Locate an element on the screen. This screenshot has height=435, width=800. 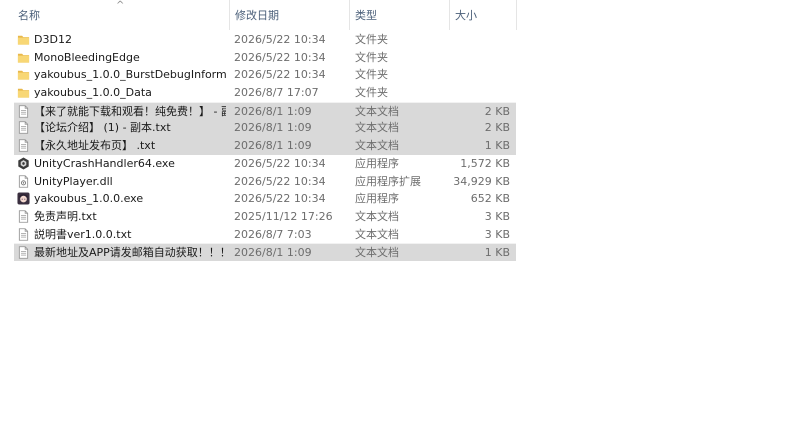
file-row: 免责声明.txt 2025/11/12 17:26 文本文档 3 KB is located at coordinates (265, 217).